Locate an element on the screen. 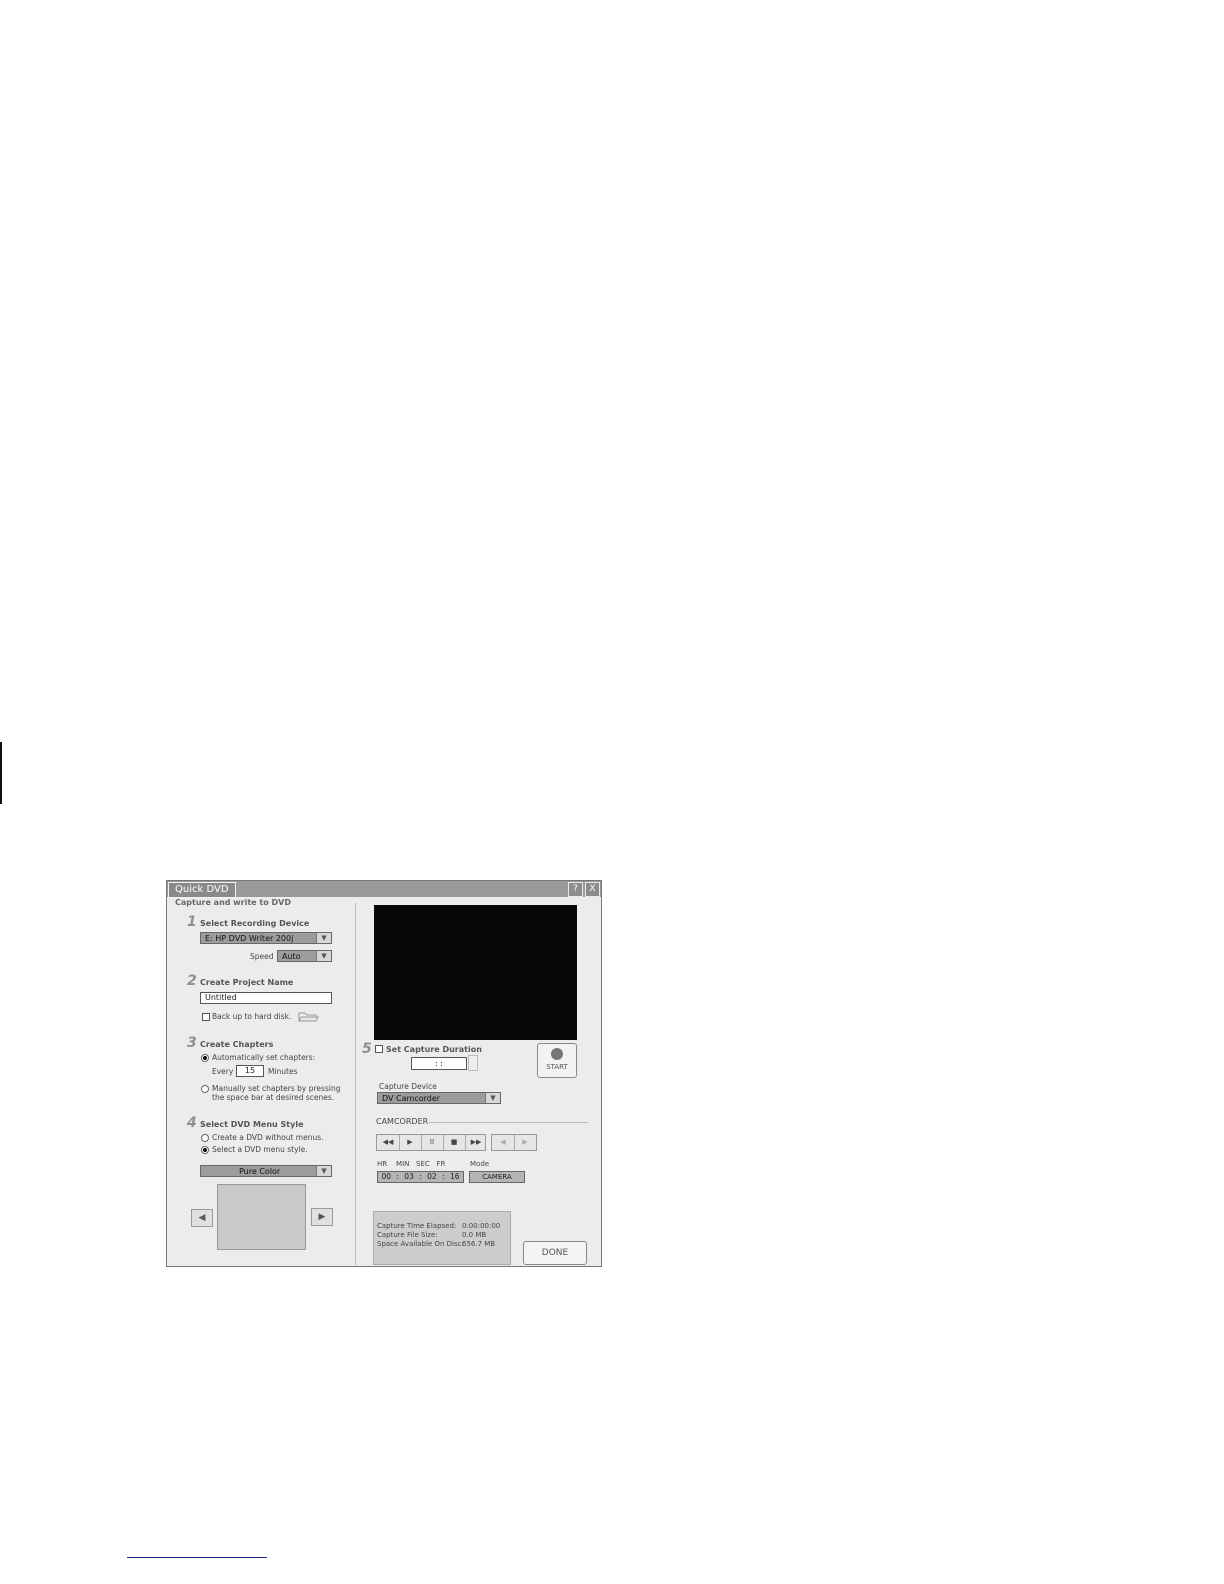 The image size is (1224, 1584). every-label: Every is located at coordinates (223, 1071).